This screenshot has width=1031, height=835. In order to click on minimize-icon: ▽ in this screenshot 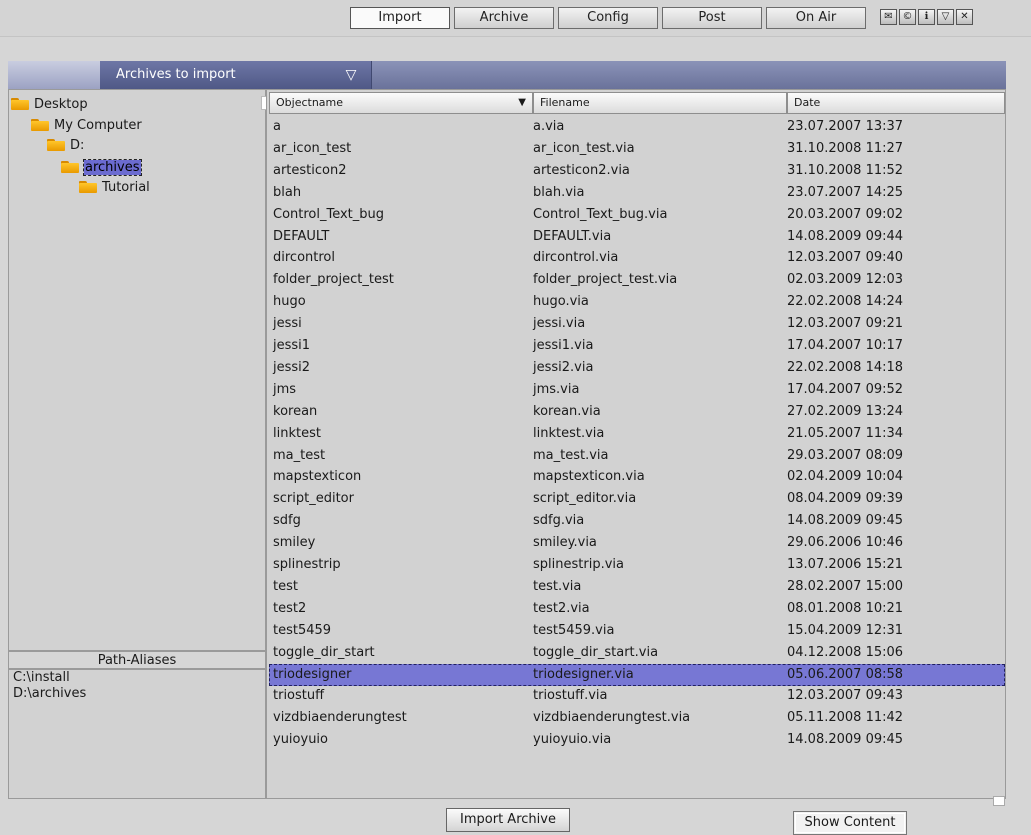, I will do `click(945, 17)`.